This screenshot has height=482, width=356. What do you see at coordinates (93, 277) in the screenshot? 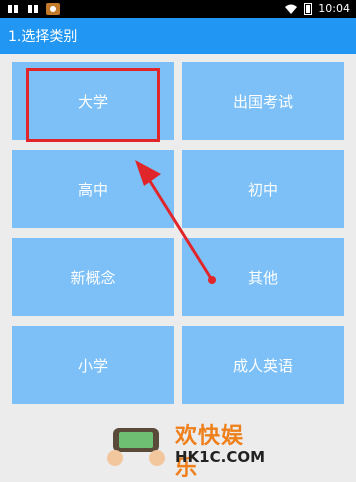
I see `category-tile-new-concept: 新概念` at bounding box center [93, 277].